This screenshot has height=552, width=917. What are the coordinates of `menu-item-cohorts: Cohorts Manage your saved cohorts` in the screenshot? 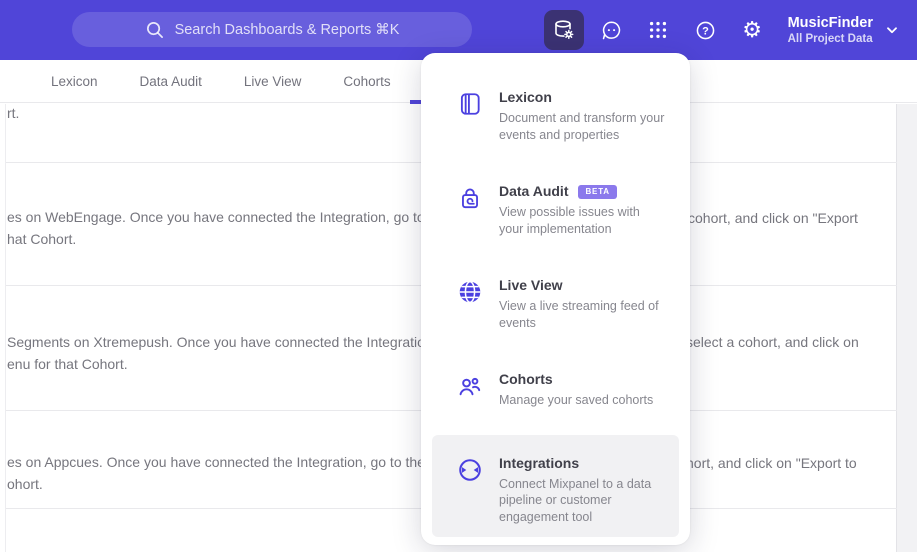 It's located at (555, 390).